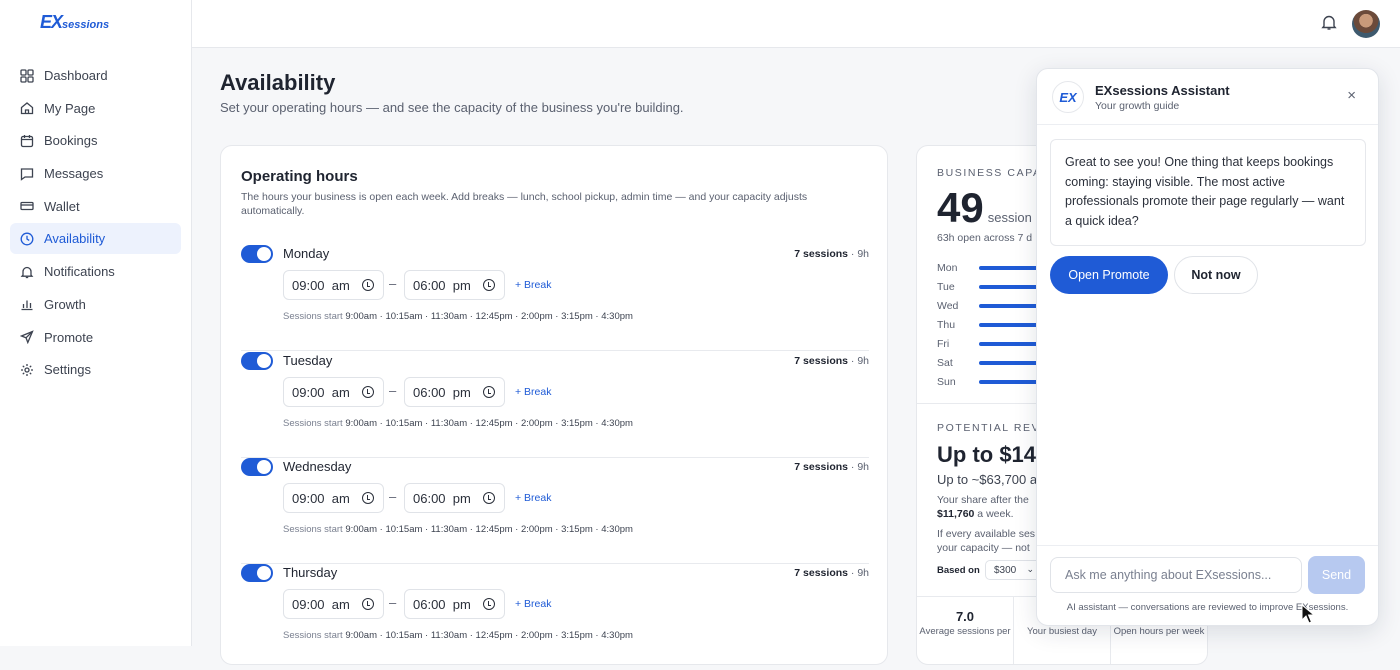  I want to click on revenue-share-text: Your share after the, so click(983, 500).